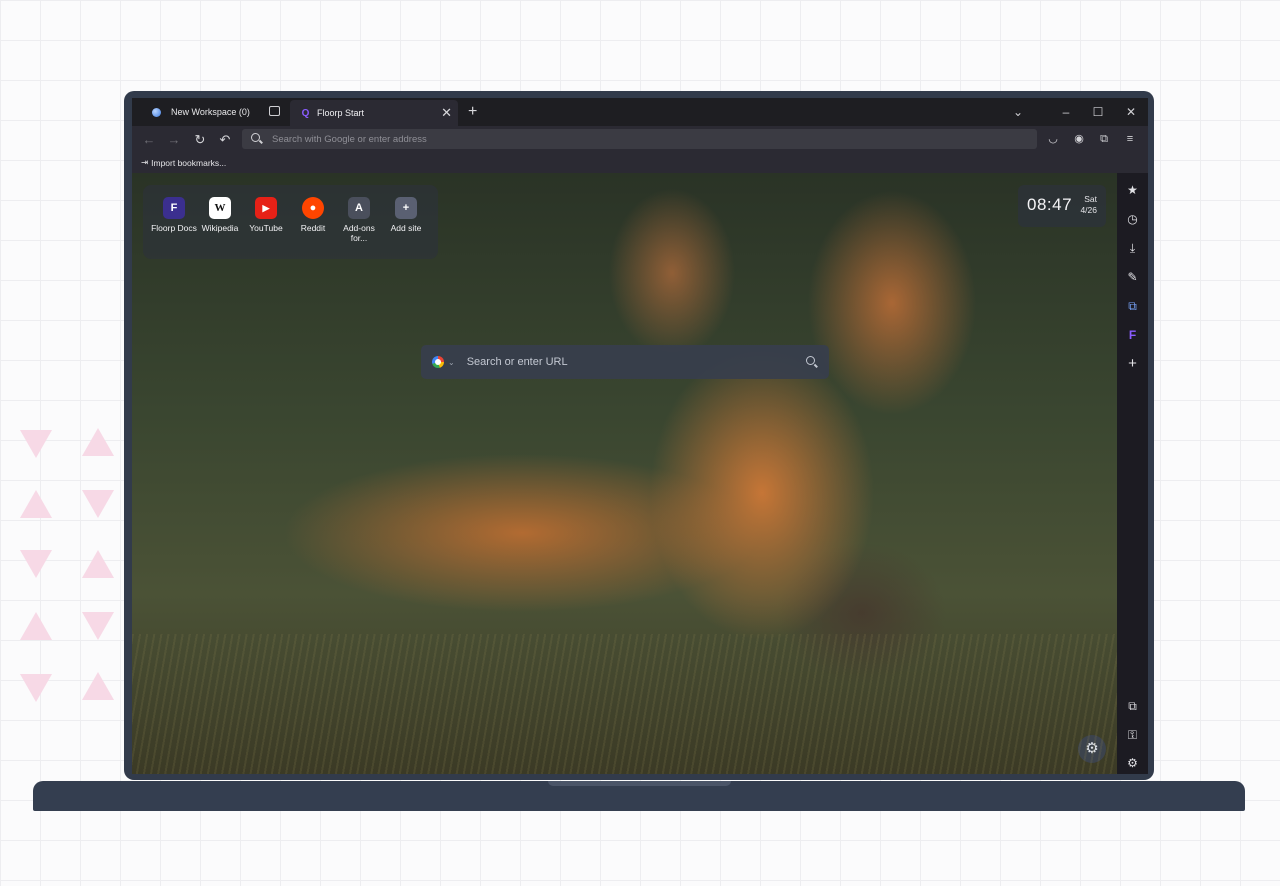 The image size is (1280, 886). What do you see at coordinates (636, 362) in the screenshot?
I see `search-input: Search or enter URL` at bounding box center [636, 362].